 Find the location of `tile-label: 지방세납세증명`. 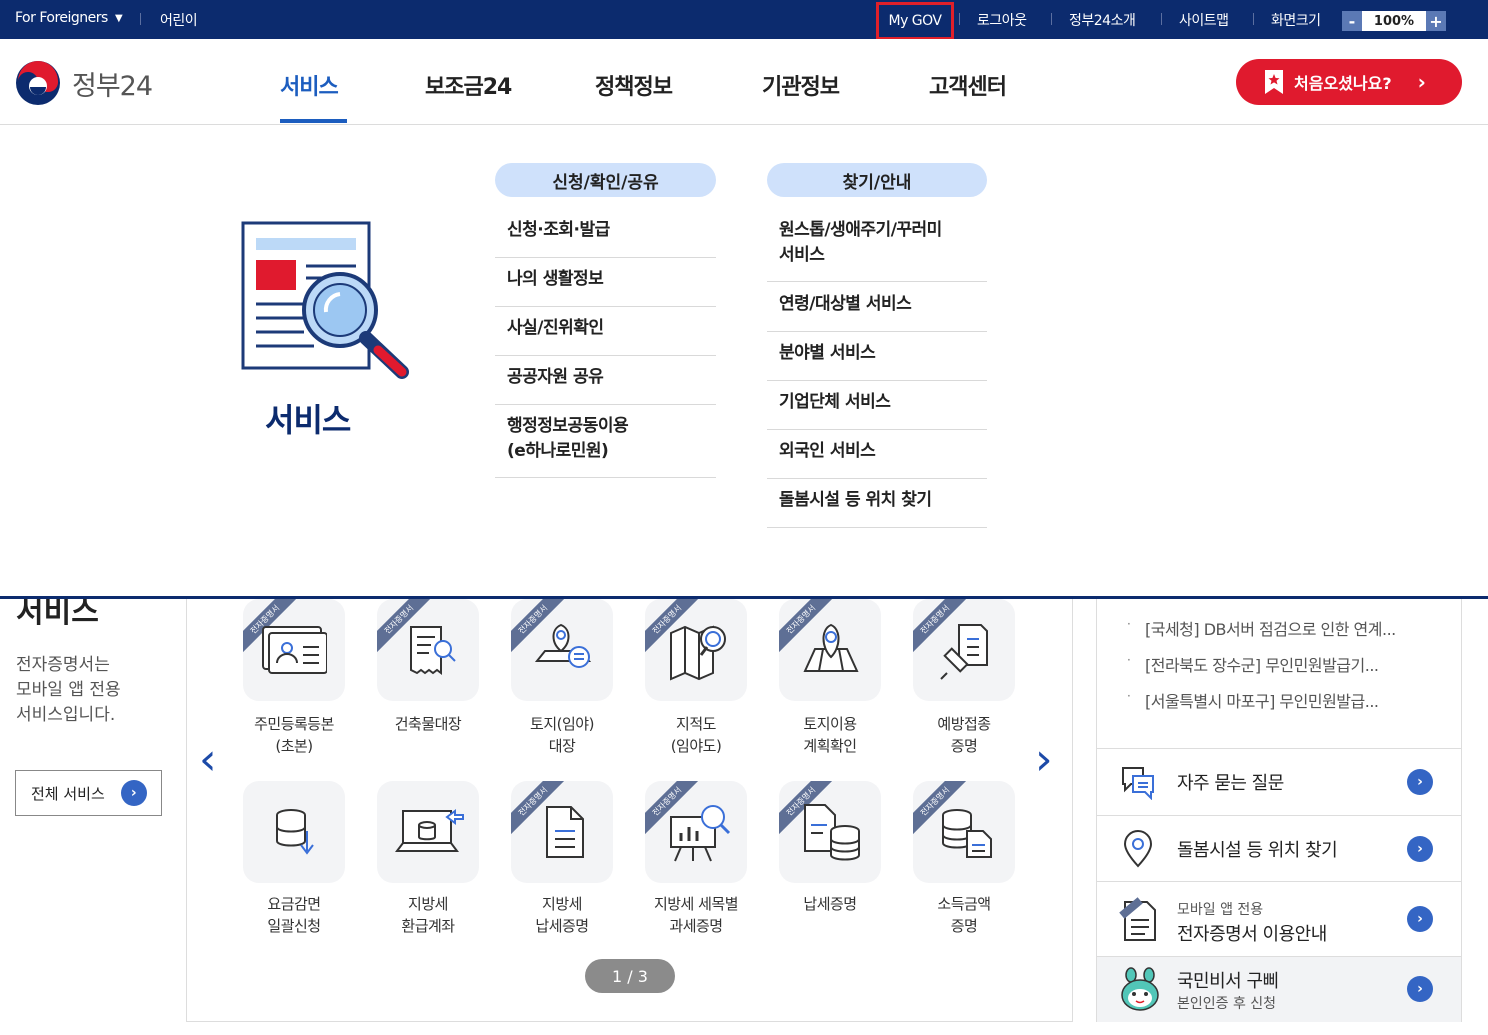

tile-label: 지방세납세증명 is located at coordinates (562, 915).